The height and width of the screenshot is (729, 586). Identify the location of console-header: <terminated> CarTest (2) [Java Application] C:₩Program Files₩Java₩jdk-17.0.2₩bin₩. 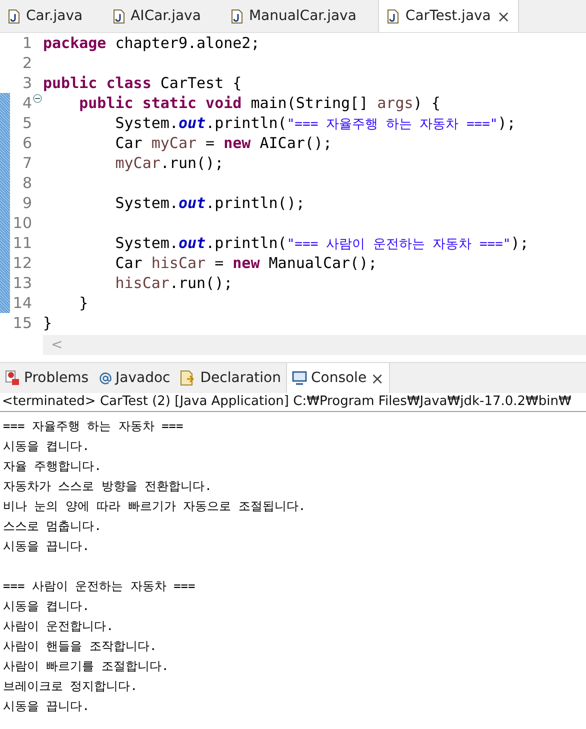
(293, 402).